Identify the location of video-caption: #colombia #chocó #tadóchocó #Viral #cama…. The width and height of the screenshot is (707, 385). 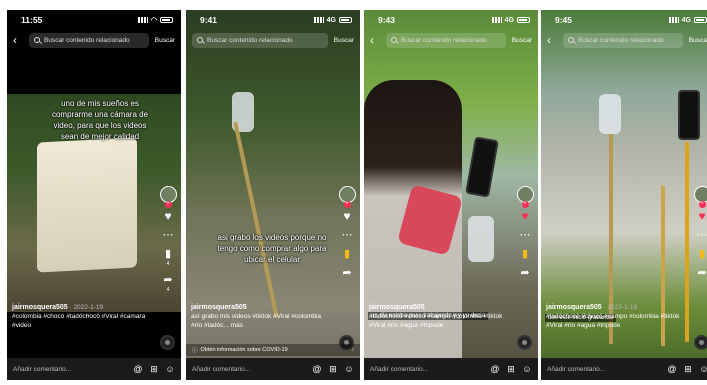
(79, 321).